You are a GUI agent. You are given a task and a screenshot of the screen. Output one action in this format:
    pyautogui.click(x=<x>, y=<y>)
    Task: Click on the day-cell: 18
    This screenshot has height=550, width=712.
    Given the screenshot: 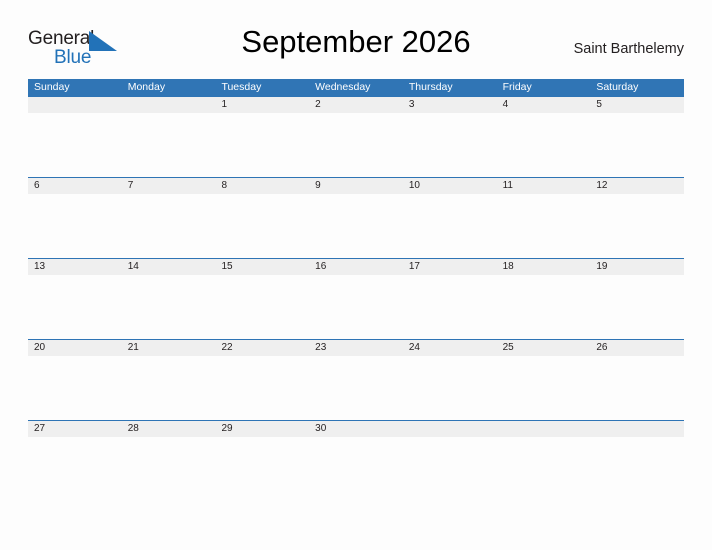 What is the action you would take?
    pyautogui.click(x=544, y=267)
    